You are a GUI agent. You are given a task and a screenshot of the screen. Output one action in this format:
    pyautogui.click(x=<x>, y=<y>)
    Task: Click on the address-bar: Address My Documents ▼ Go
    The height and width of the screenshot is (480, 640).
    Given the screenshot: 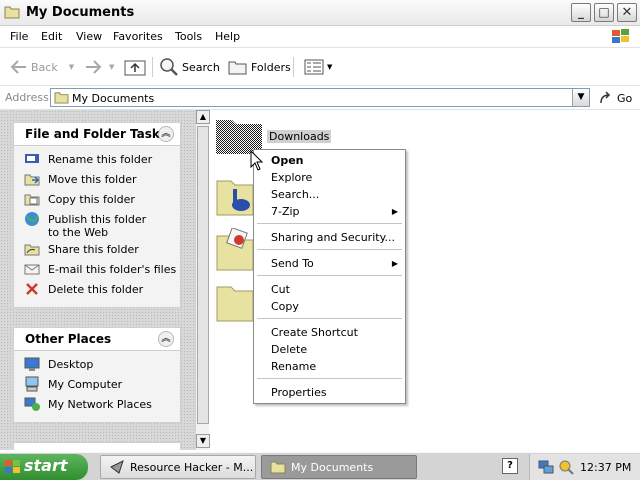 What is the action you would take?
    pyautogui.click(x=320, y=98)
    